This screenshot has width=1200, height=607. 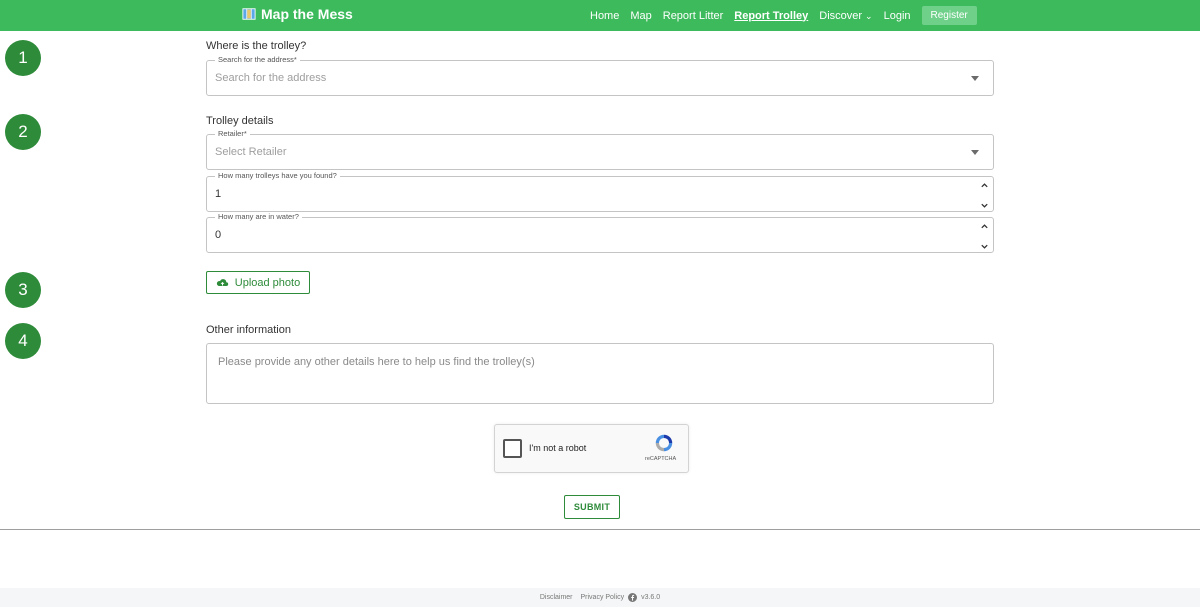 I want to click on register-button: Register, so click(x=949, y=15).